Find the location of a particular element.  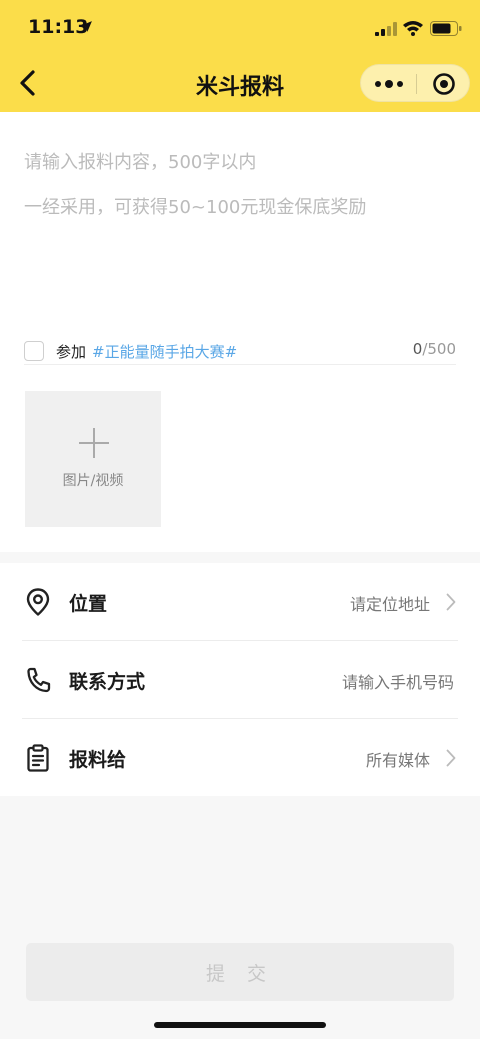

status-bar: 11:13 is located at coordinates (240, 28).